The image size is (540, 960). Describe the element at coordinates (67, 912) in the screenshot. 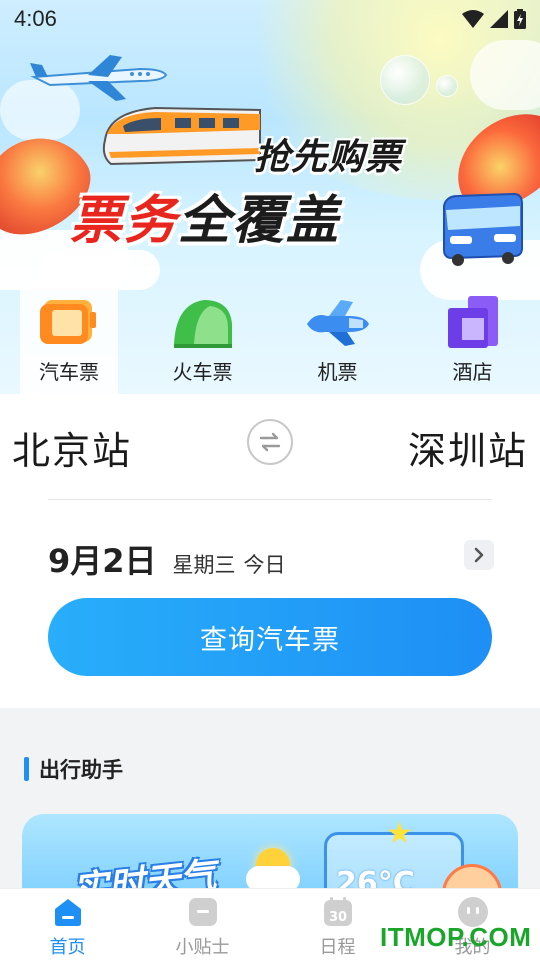

I see `home-icon` at that location.